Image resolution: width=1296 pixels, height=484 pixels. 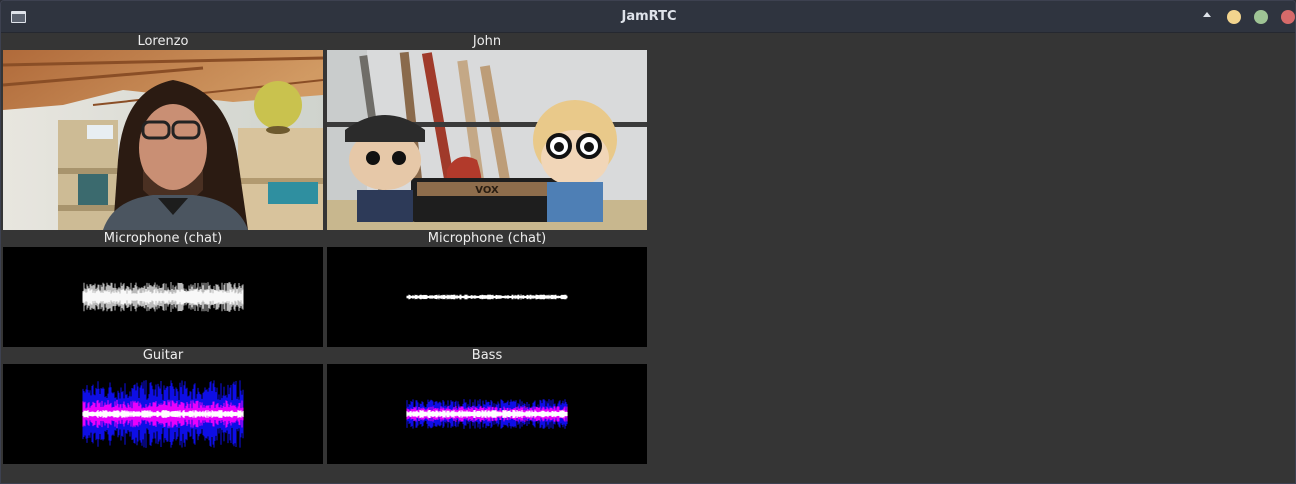 I want to click on shade-icon, so click(x=1207, y=14).